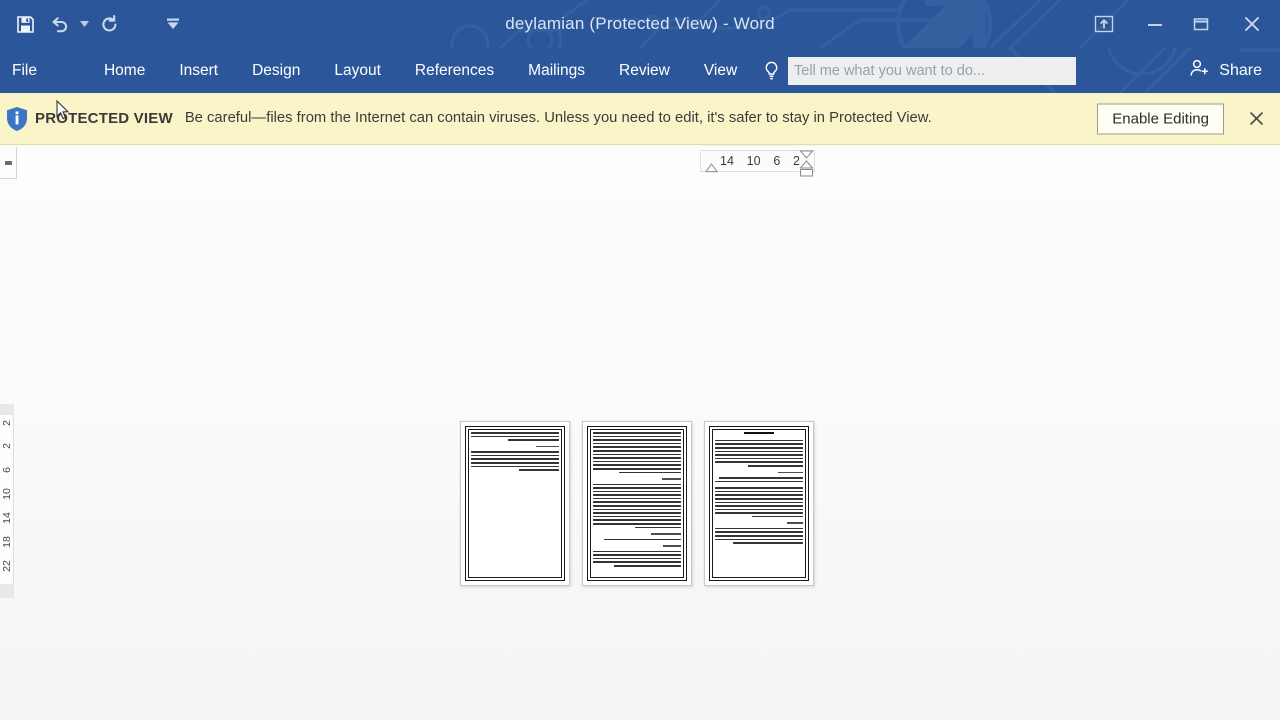 This screenshot has width=1280, height=720. What do you see at coordinates (1256, 119) in the screenshot?
I see `close-message-bar-icon` at bounding box center [1256, 119].